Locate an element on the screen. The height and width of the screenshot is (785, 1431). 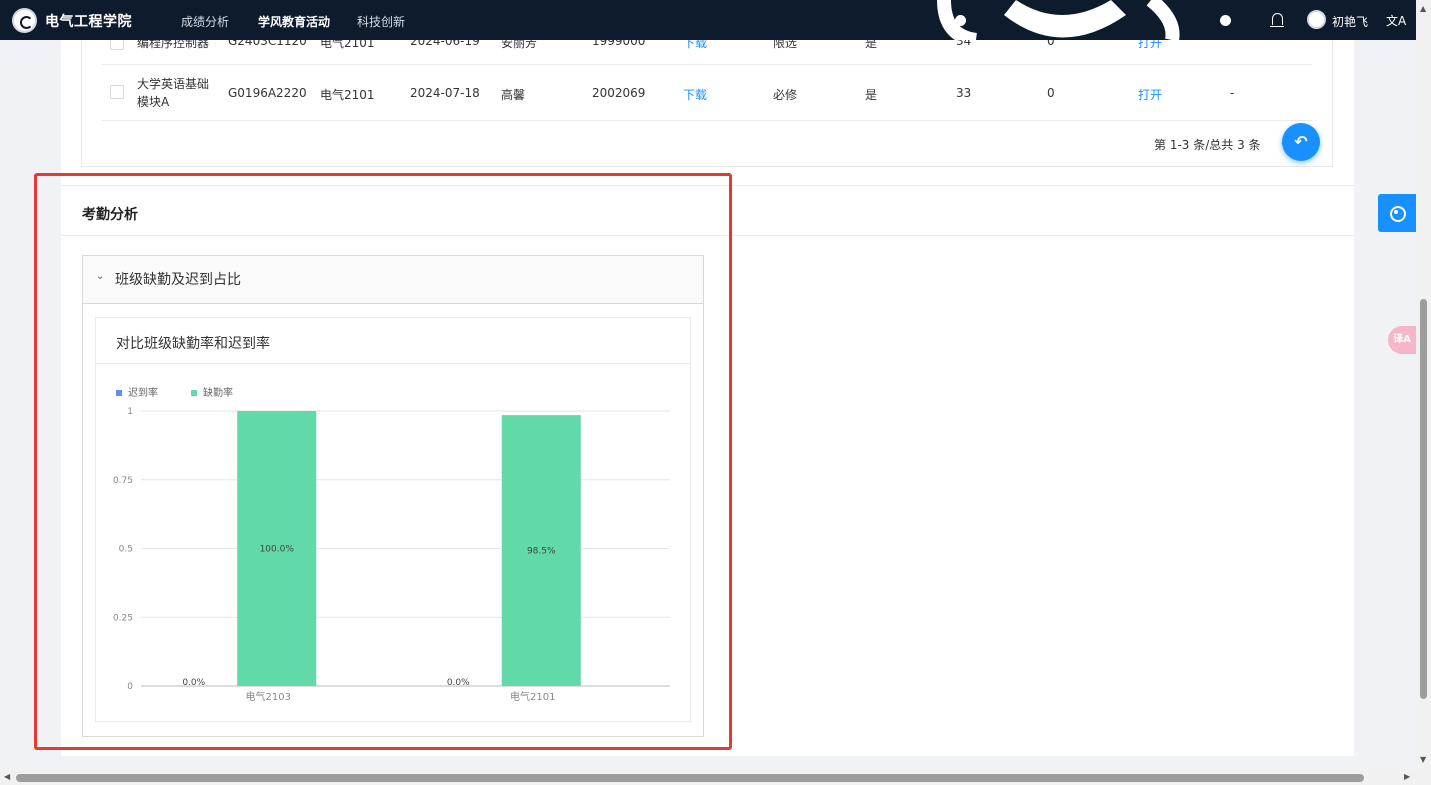
brand-title: 电气工程学院 is located at coordinates (88, 21).